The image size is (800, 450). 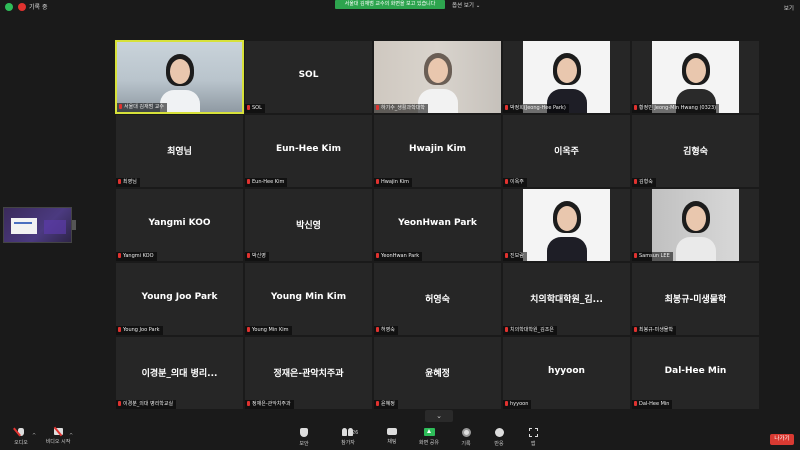 I want to click on participant-label-text: Young Min Kim, so click(x=270, y=330).